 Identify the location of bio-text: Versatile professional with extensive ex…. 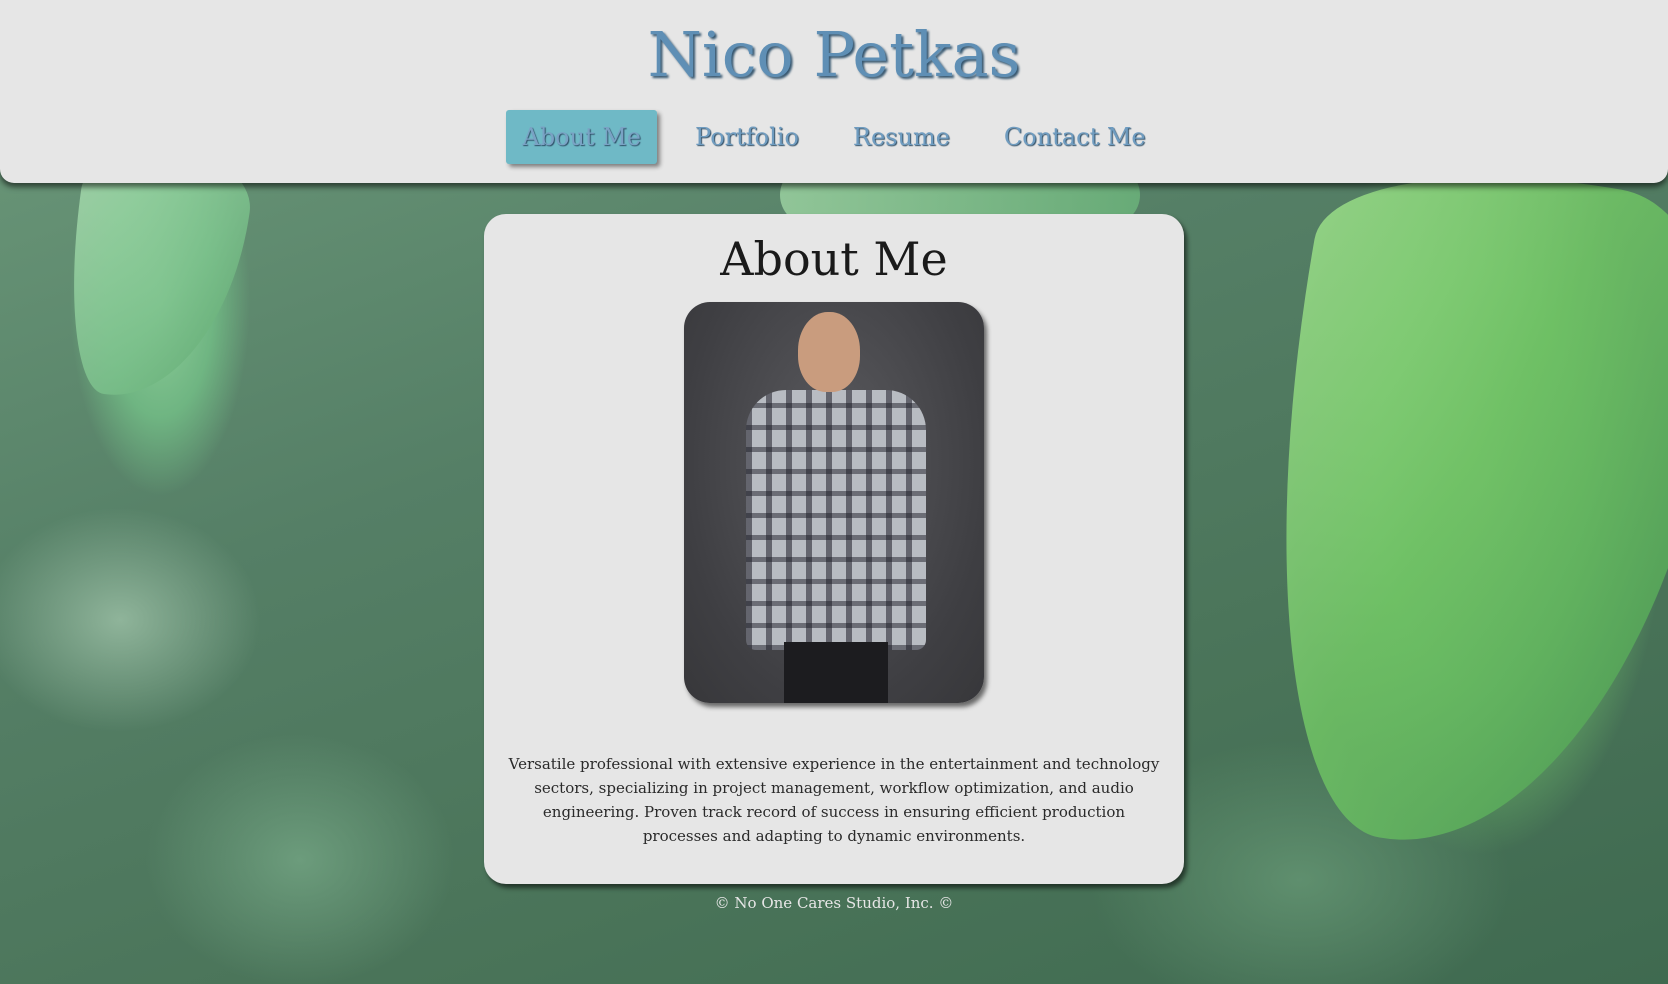
(834, 800).